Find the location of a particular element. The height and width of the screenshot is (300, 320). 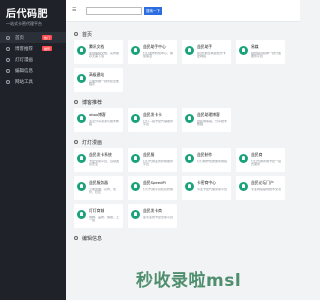

card-desc: 专注分享资源与技术教程 is located at coordinates (104, 123).